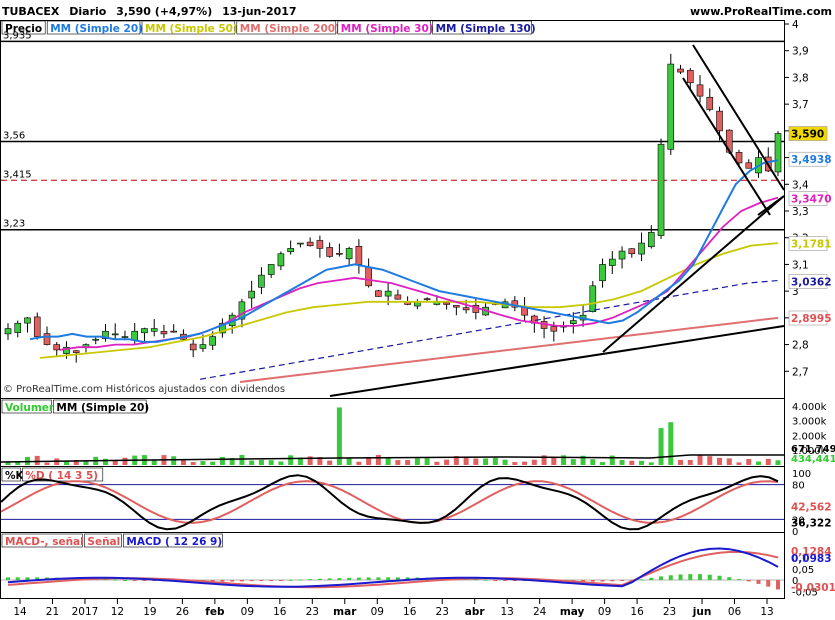 The width and height of the screenshot is (835, 620). Describe the element at coordinates (174, 542) in the screenshot. I see `legend-item: MACD ( 12 26 9)` at that location.